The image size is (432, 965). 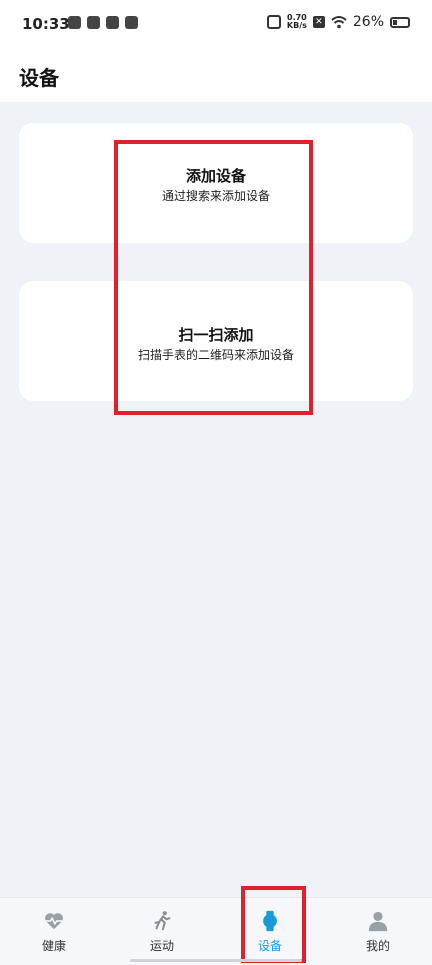 I want to click on tab-devices: 设备, so click(x=270, y=931).